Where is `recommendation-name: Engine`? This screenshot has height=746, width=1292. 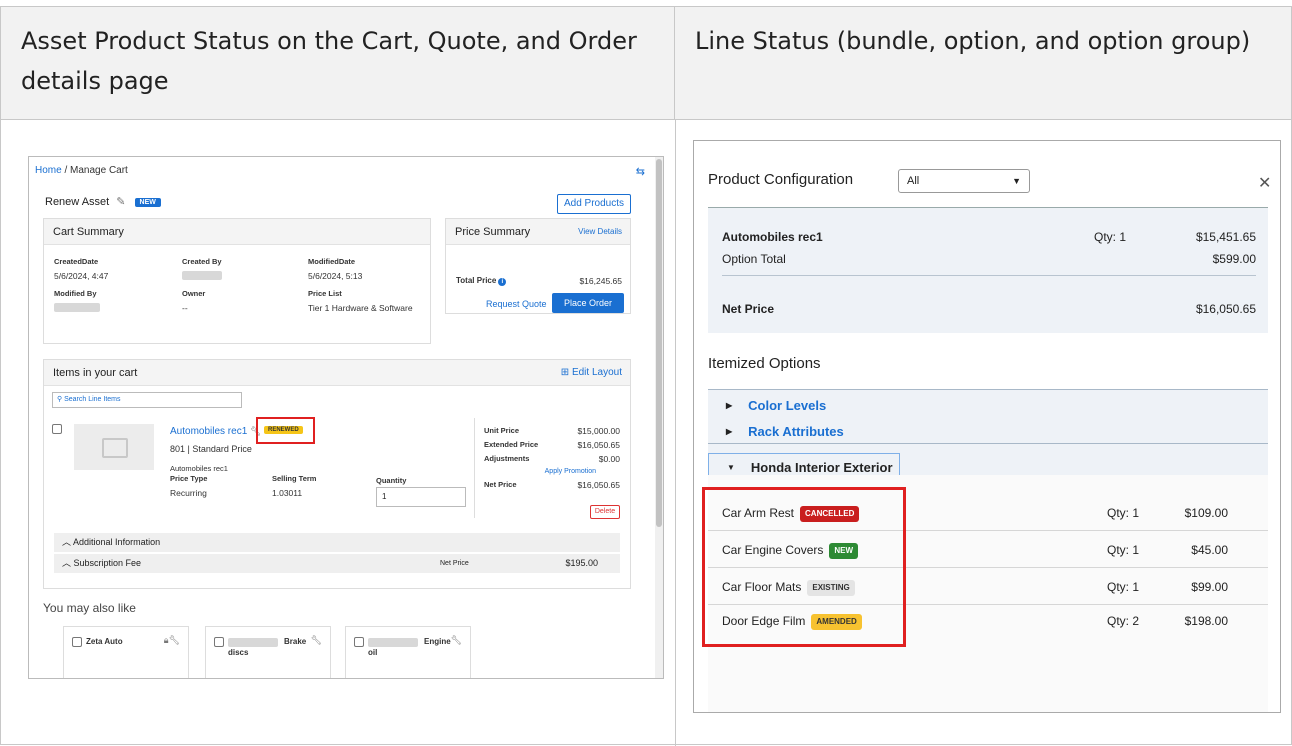
recommendation-name: Engine is located at coordinates (437, 641).